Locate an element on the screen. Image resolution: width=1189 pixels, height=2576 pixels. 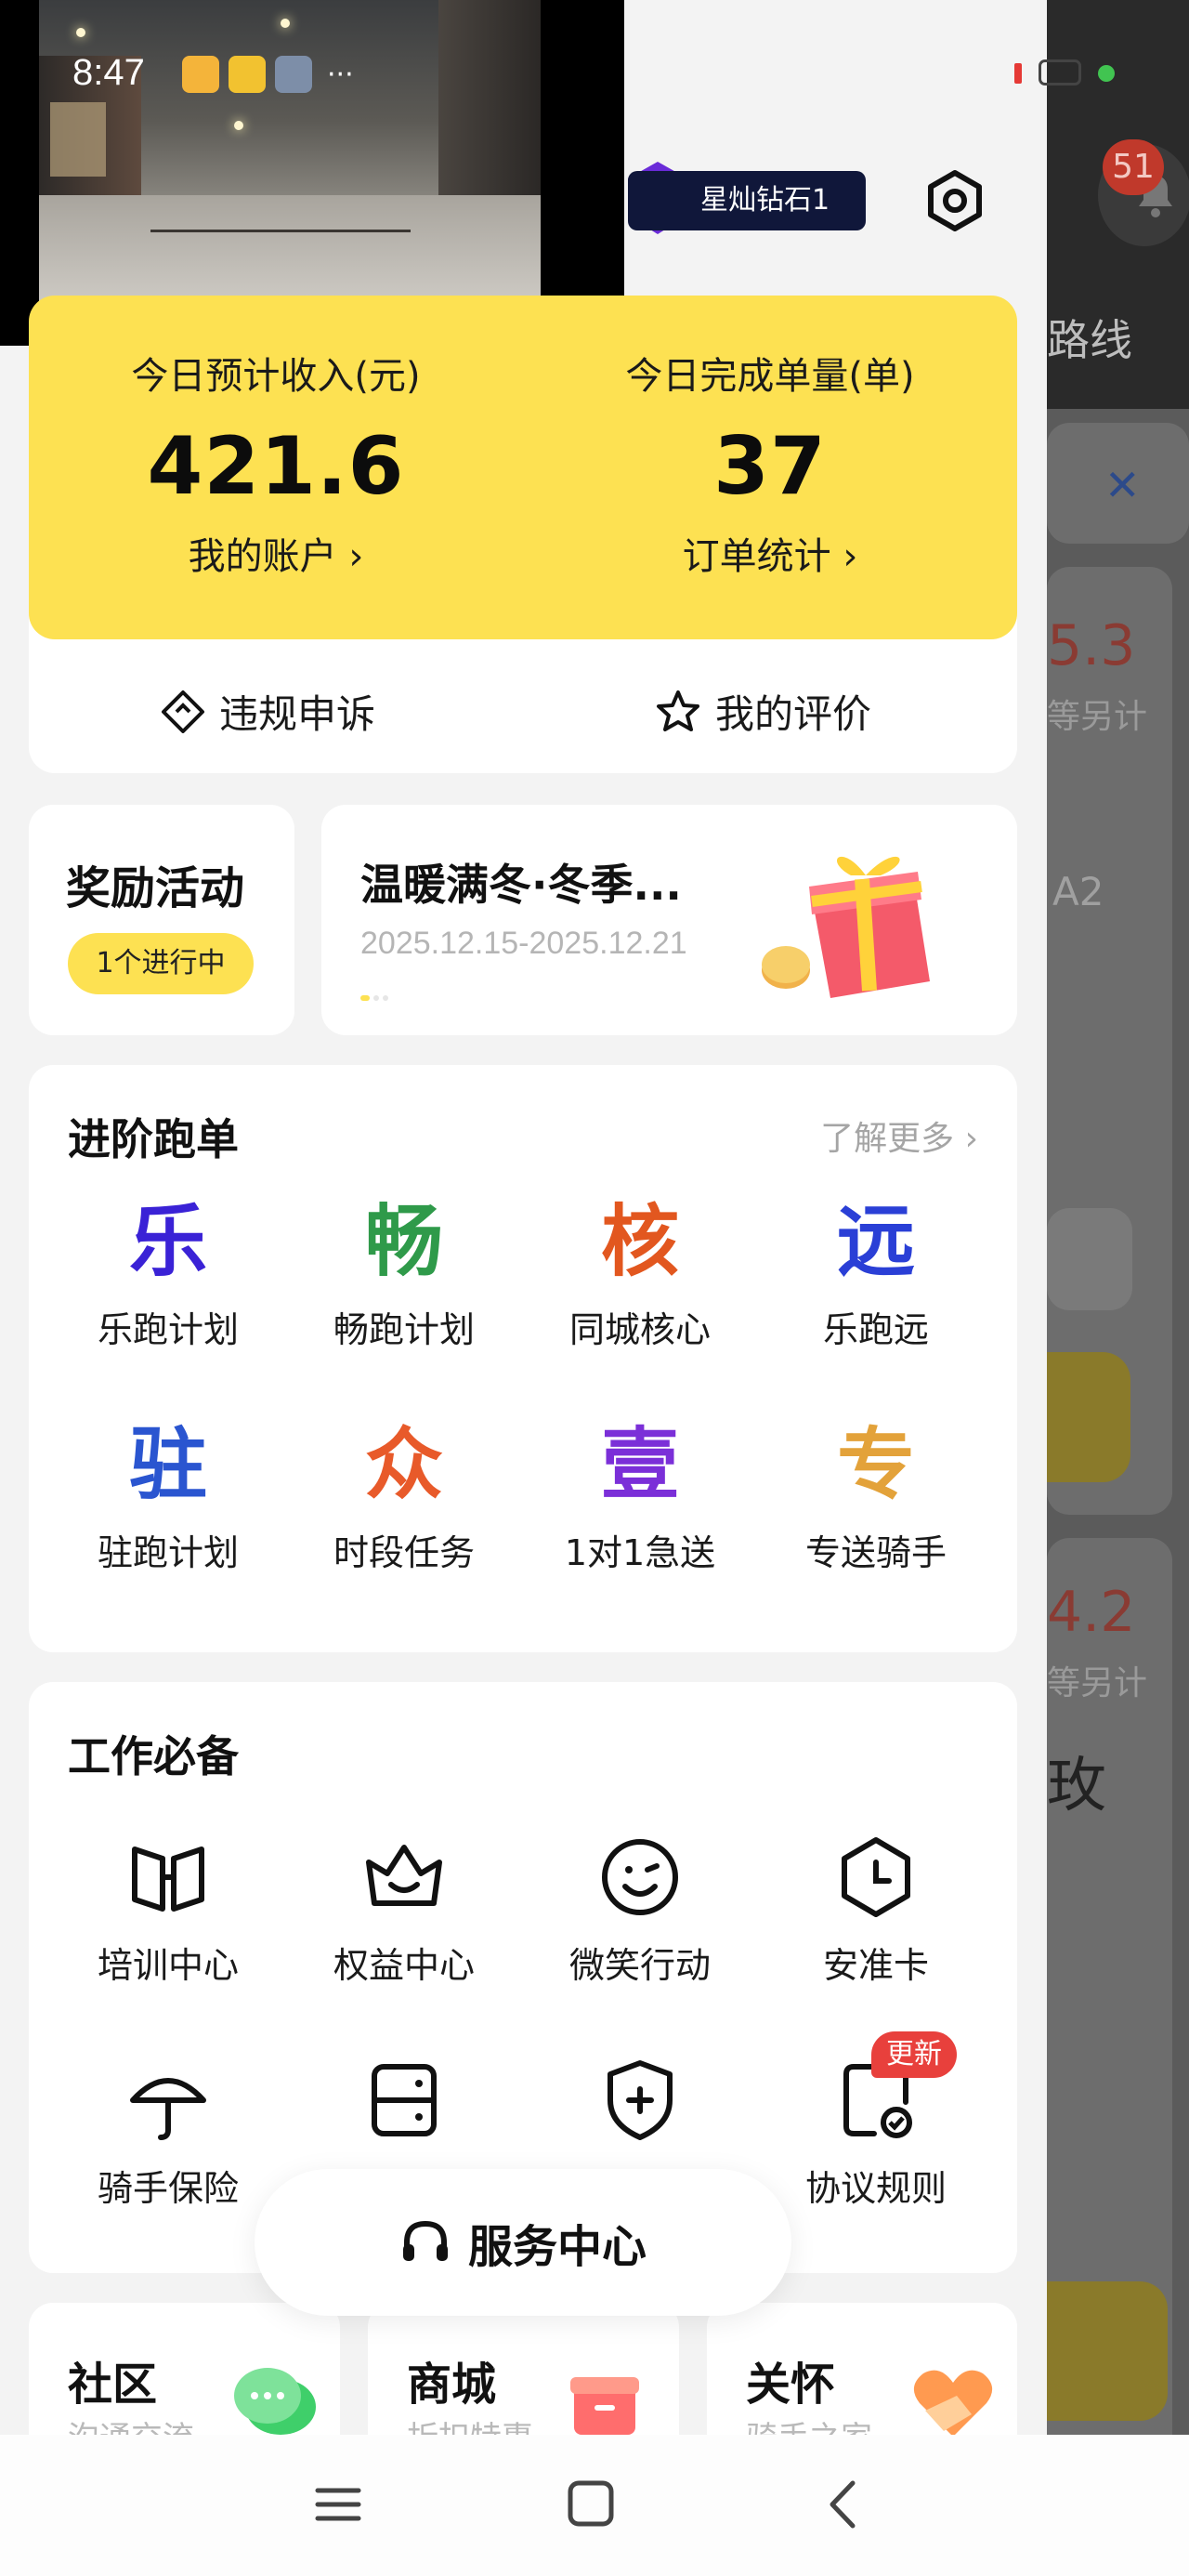
grid-item-time-task: 众 时段任务 is located at coordinates (404, 1496).